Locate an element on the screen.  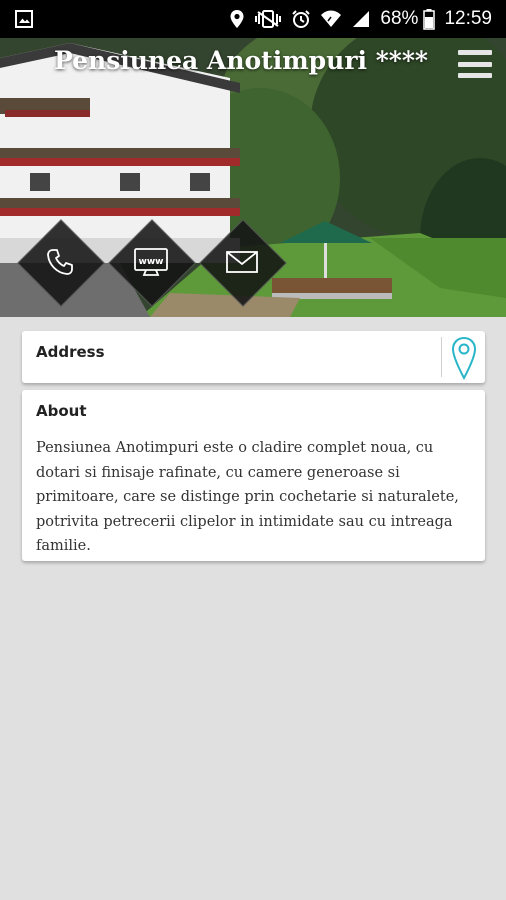
www-label: www is located at coordinates (151, 262).